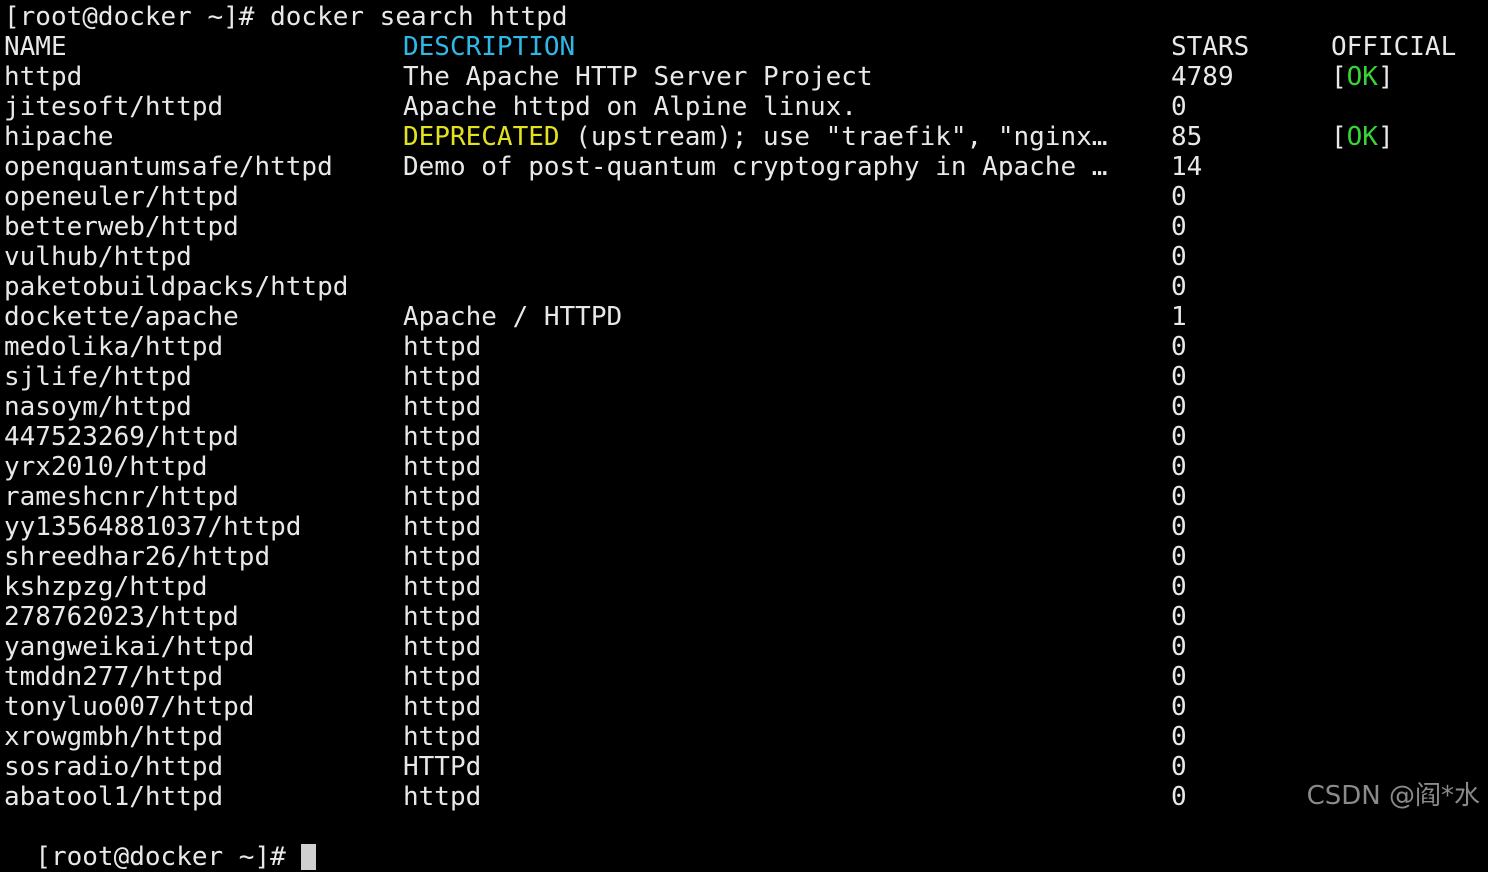 The width and height of the screenshot is (1488, 872). What do you see at coordinates (168, 857) in the screenshot?
I see `next-prompt: [root@docker ~]#` at bounding box center [168, 857].